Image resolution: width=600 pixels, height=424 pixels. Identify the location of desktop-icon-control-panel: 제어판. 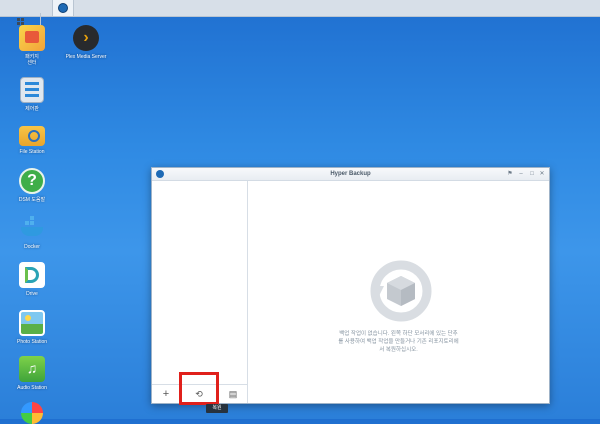
(32, 94).